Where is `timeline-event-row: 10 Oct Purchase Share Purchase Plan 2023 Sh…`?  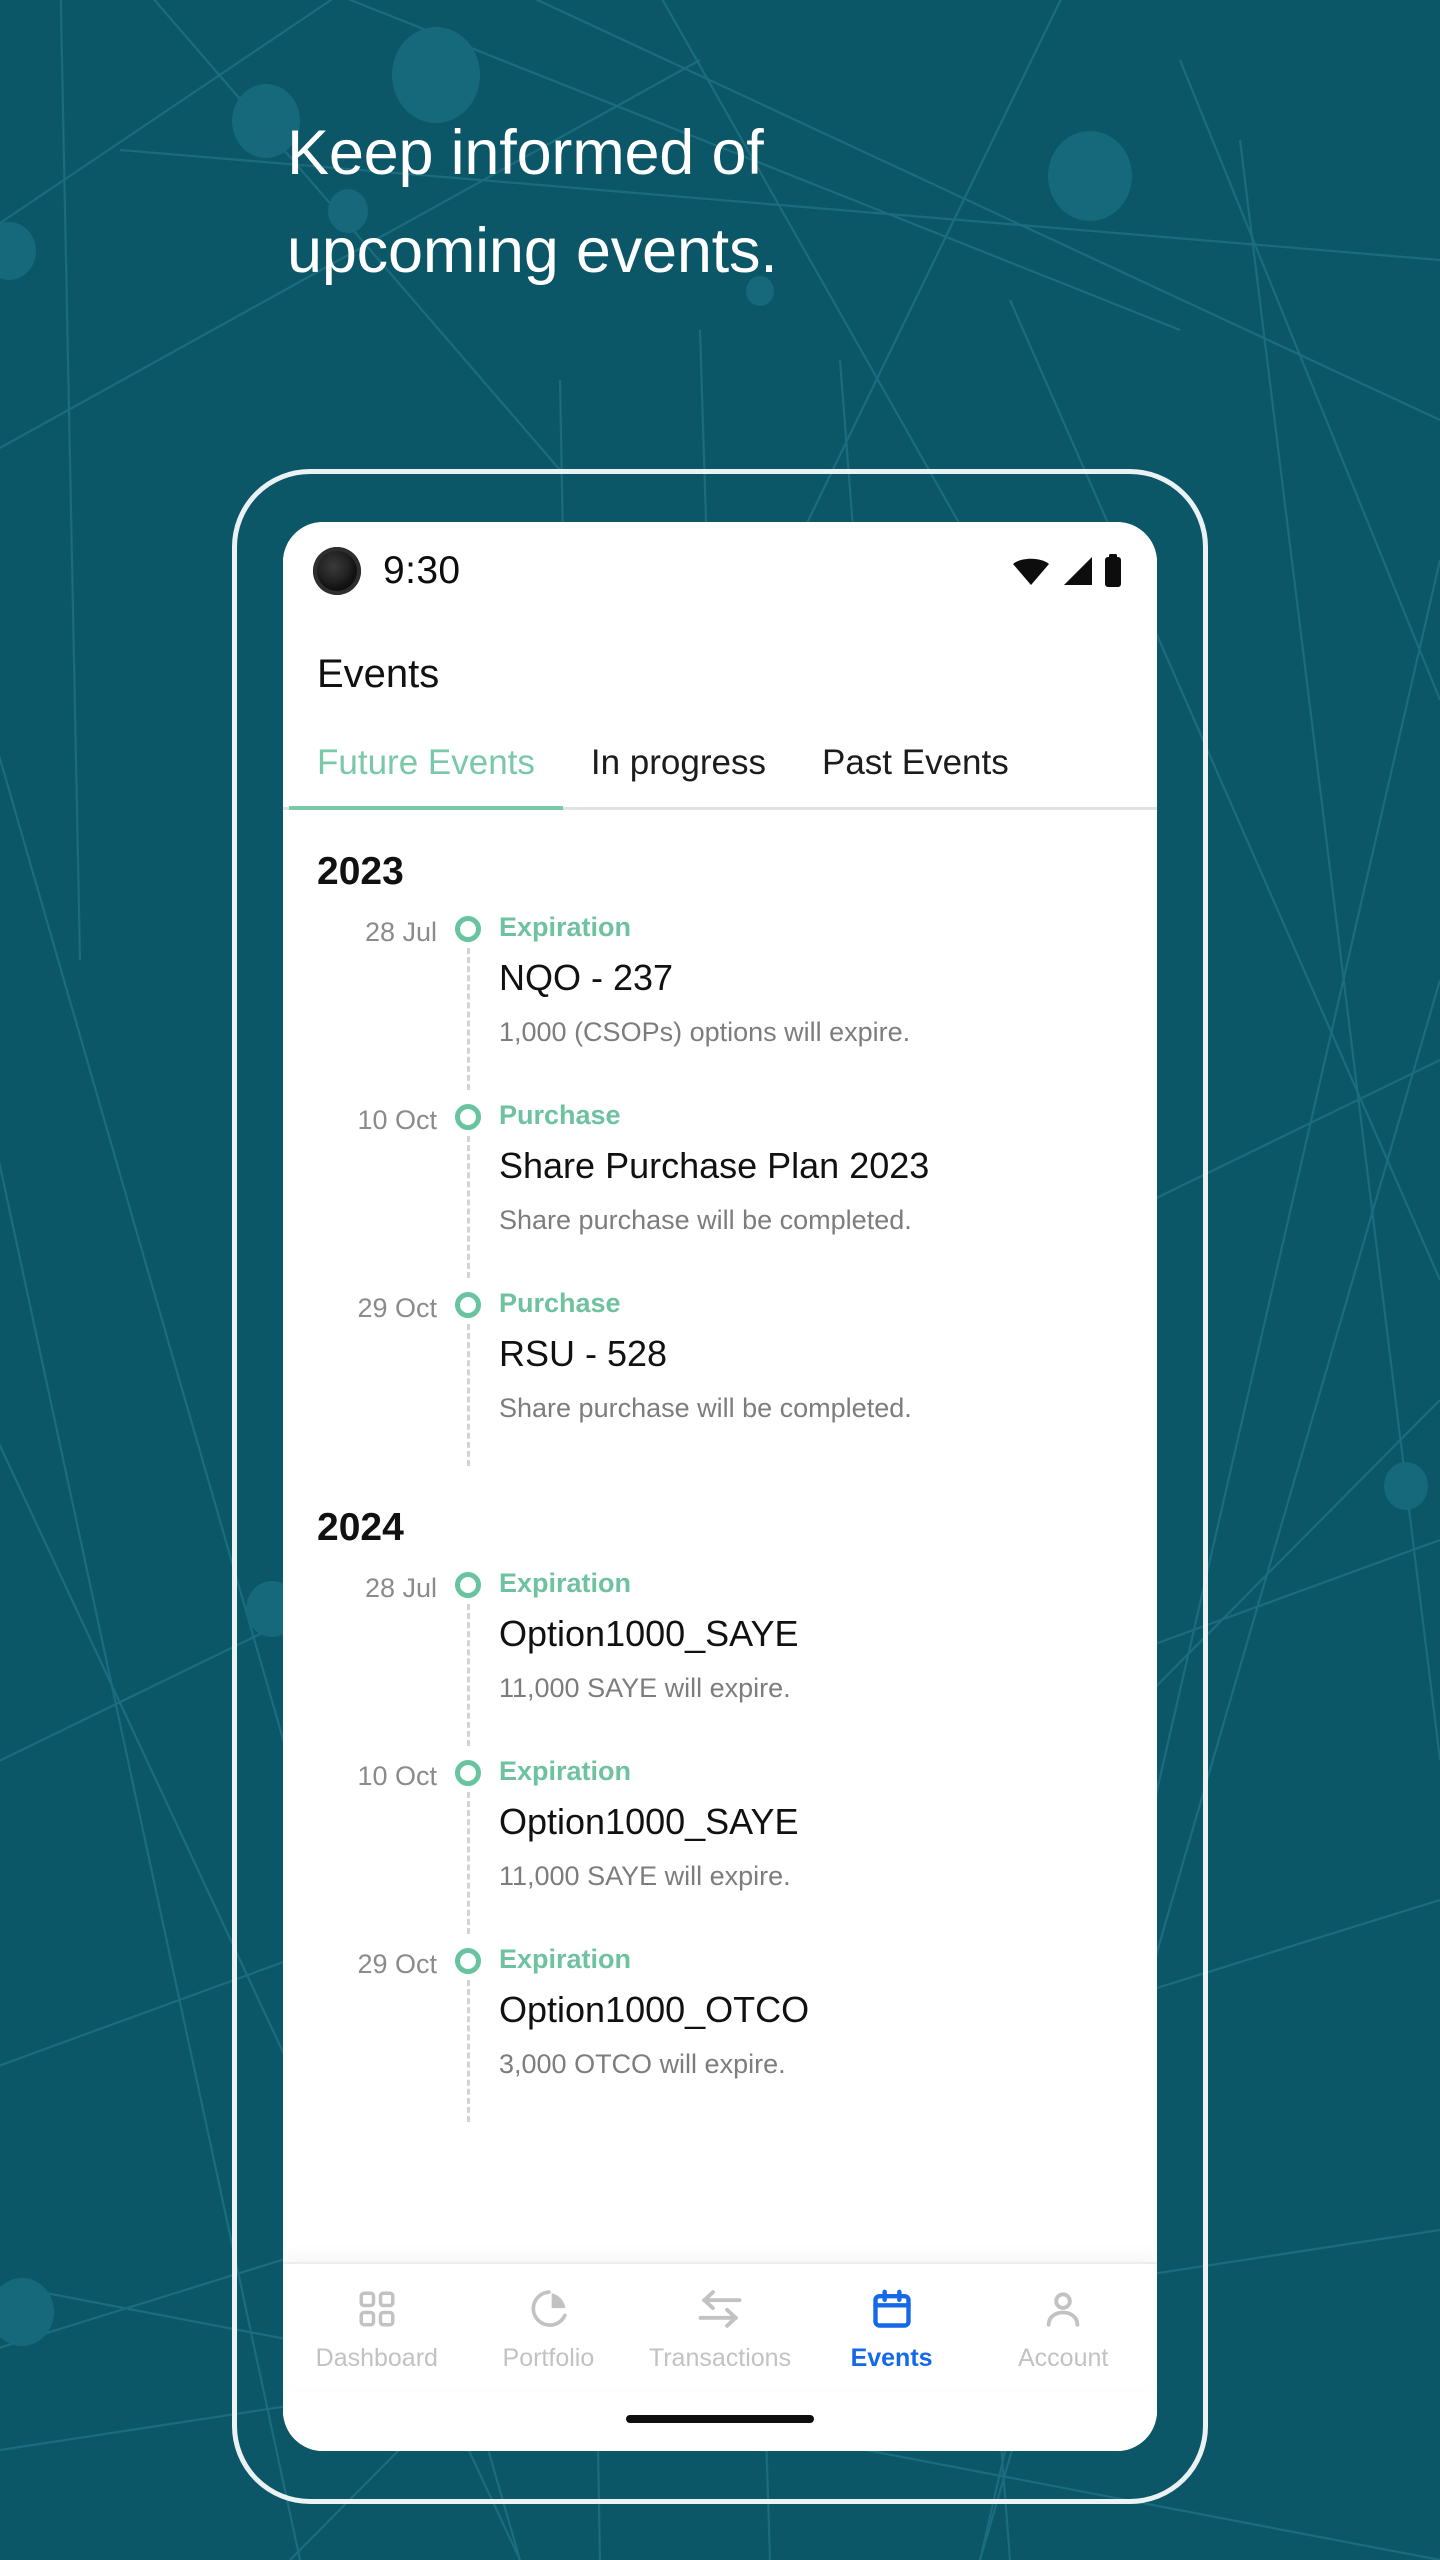 timeline-event-row: 10 Oct Purchase Share Purchase Plan 2023 Sh… is located at coordinates (720, 1184).